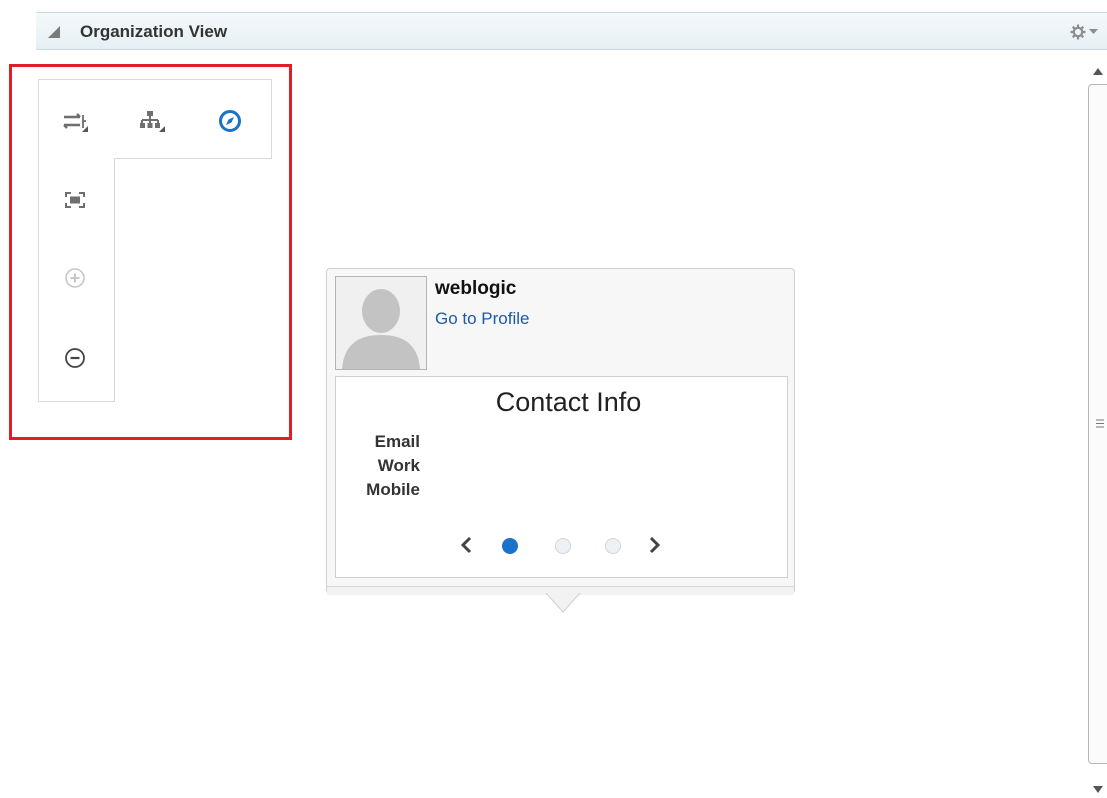 The image size is (1107, 798). I want to click on hierarchy-icon, so click(152, 121).